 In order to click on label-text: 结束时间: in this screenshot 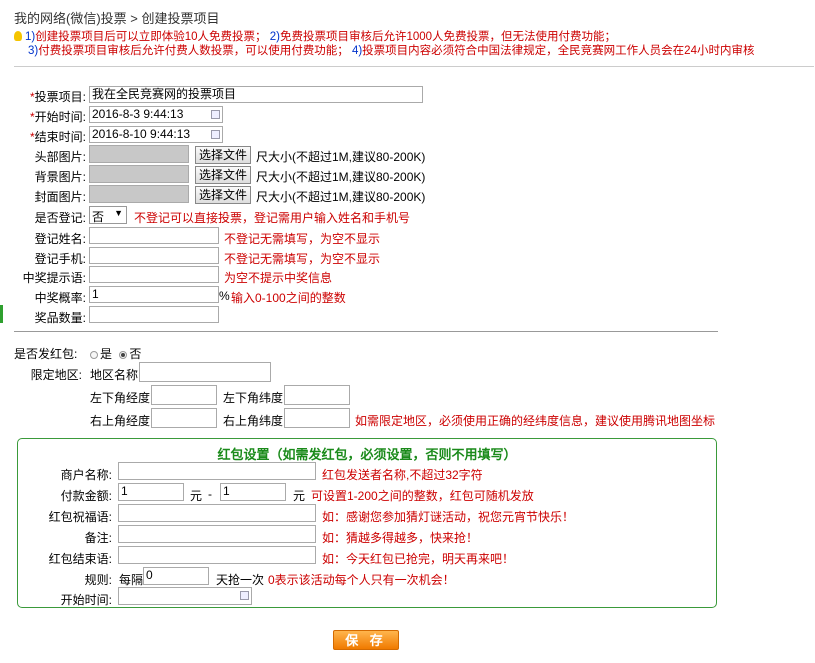, I will do `click(60, 137)`.